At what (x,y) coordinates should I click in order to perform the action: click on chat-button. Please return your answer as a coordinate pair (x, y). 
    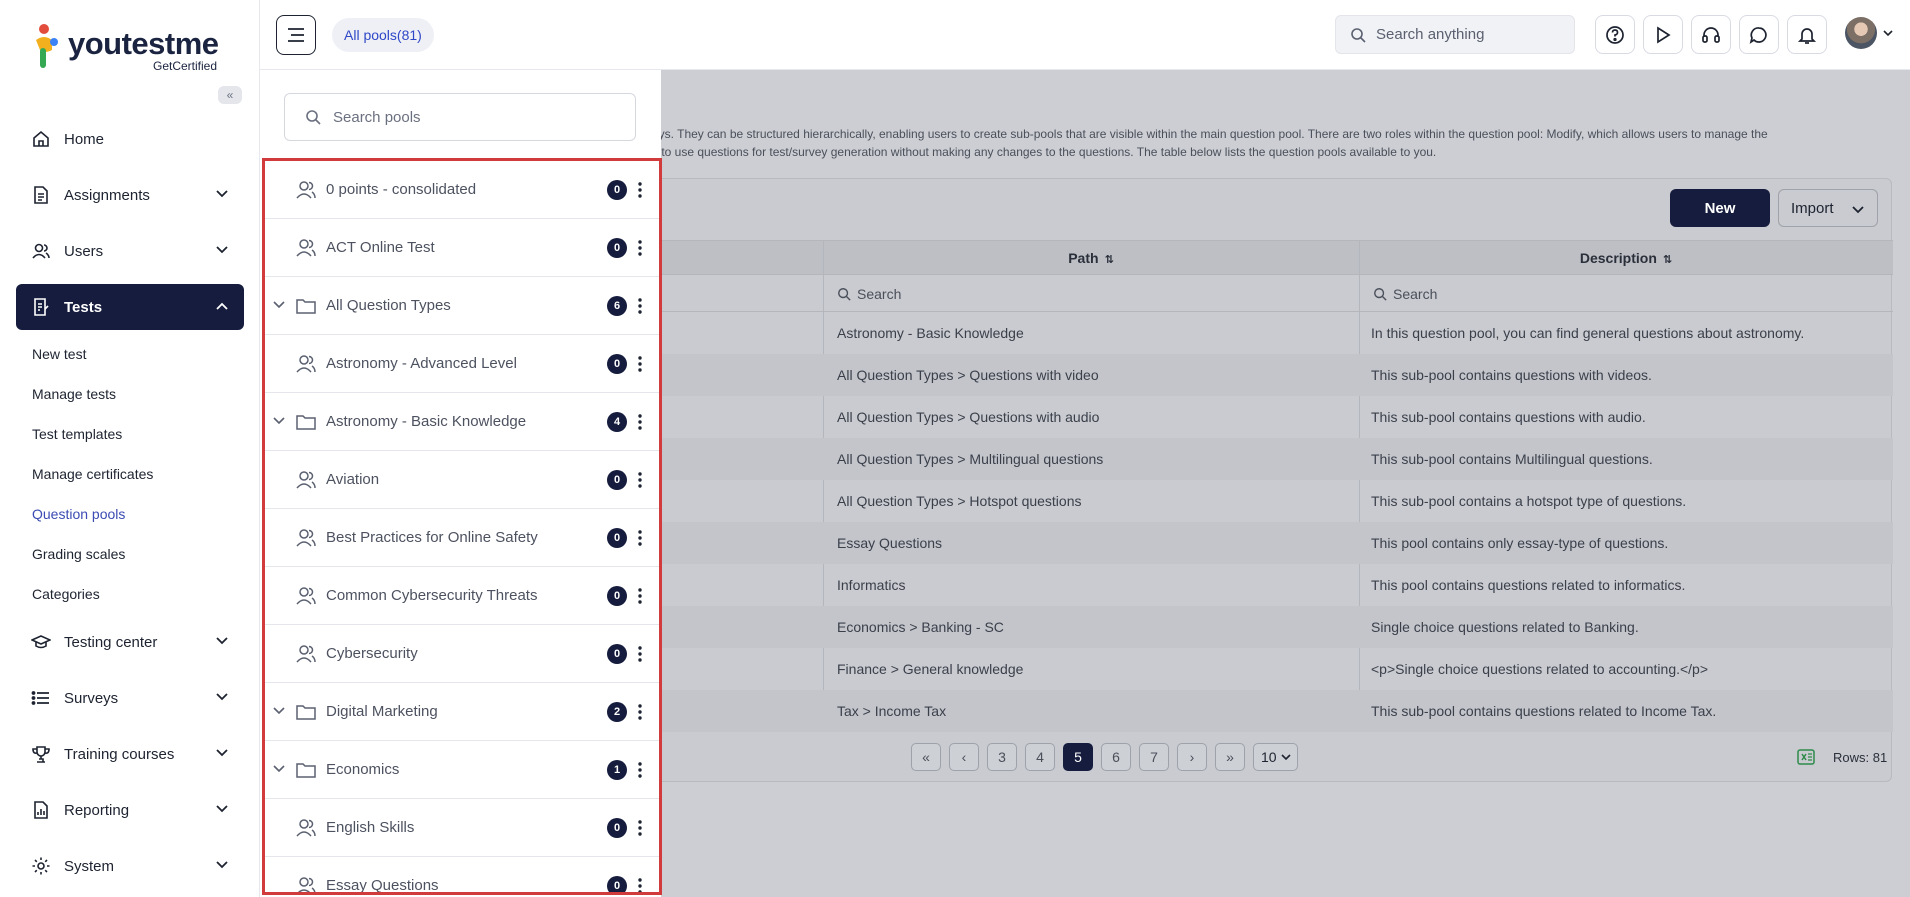
    Looking at the image, I should click on (1759, 34).